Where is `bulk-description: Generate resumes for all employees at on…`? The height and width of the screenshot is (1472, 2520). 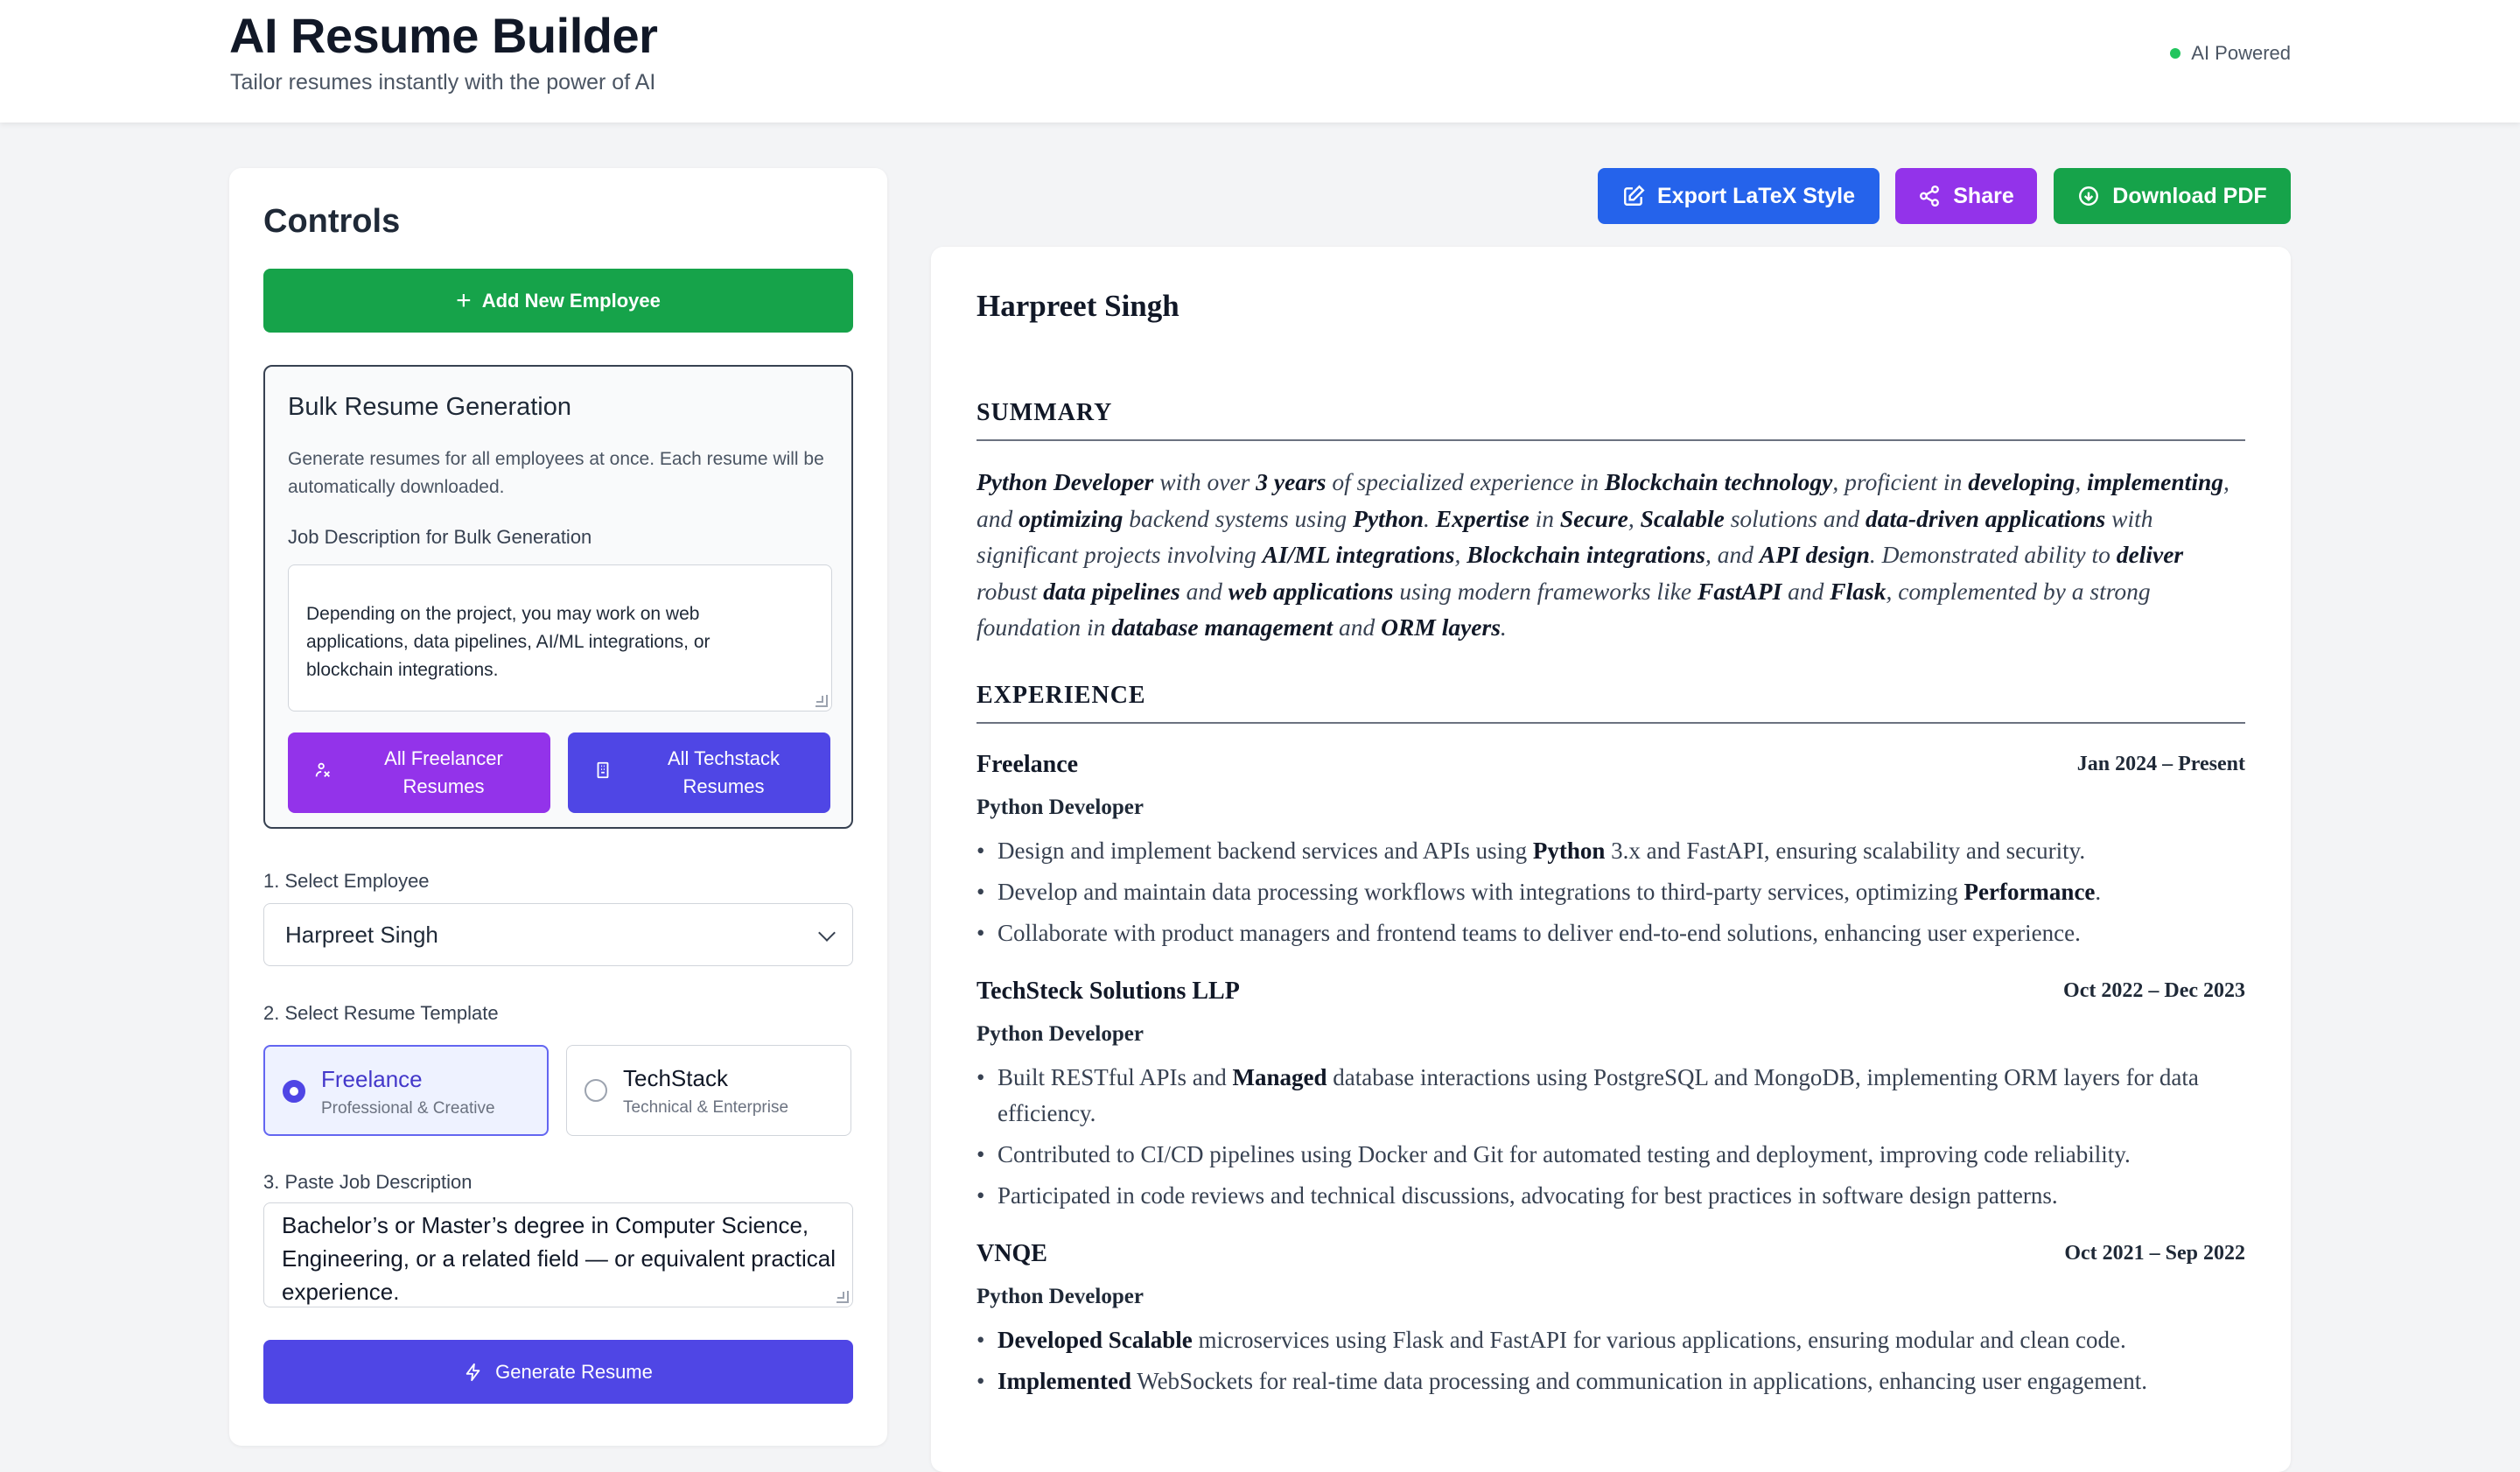
bulk-description: Generate resumes for all employees at on… is located at coordinates (556, 473).